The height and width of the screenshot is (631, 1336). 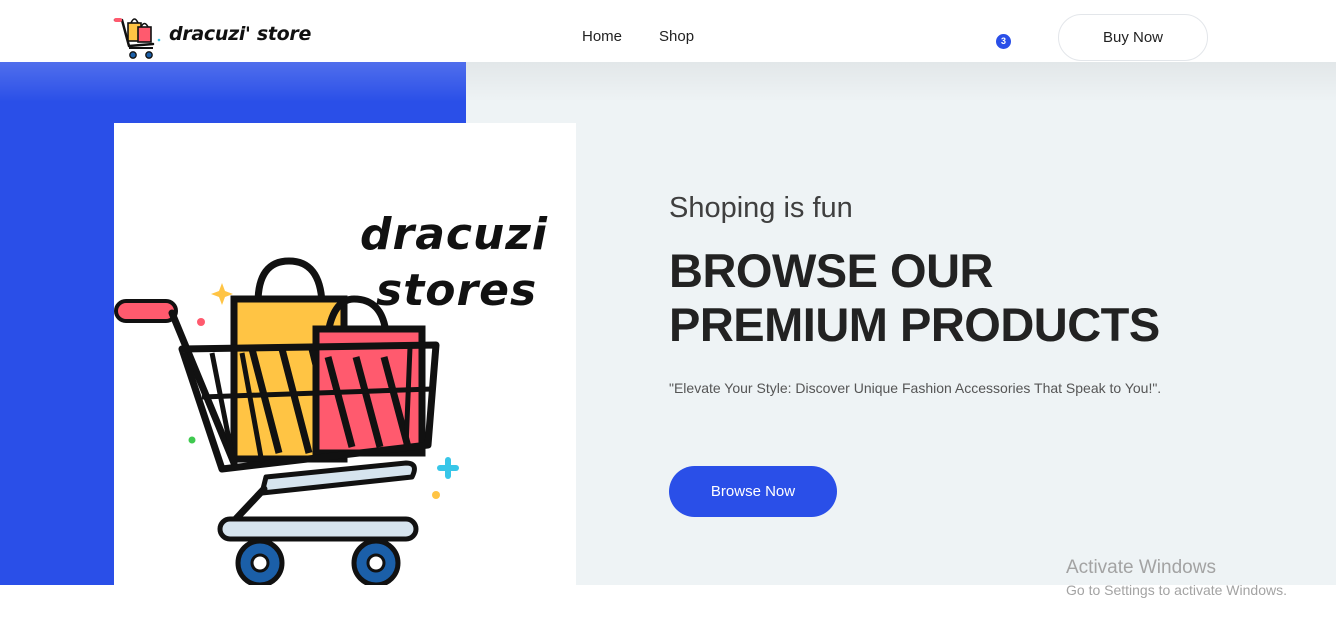 I want to click on shopping-cart-illustration, so click(x=286, y=421).